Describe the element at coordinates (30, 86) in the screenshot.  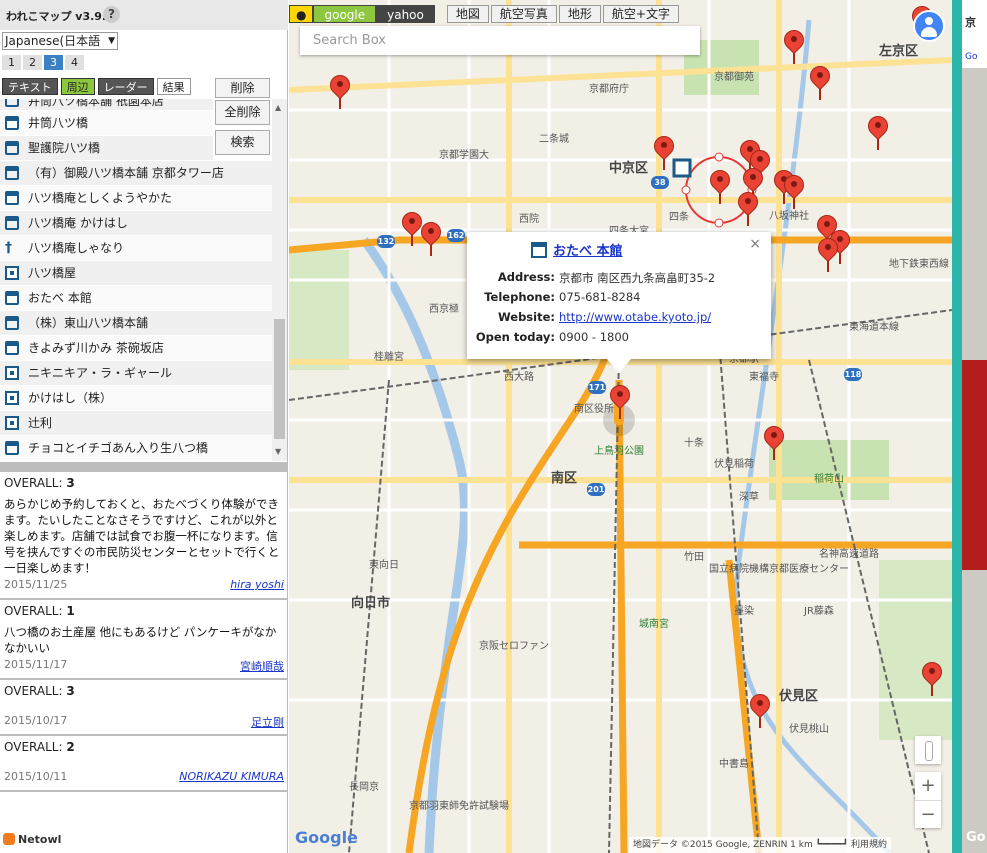
I see `tab-text: テキスト` at that location.